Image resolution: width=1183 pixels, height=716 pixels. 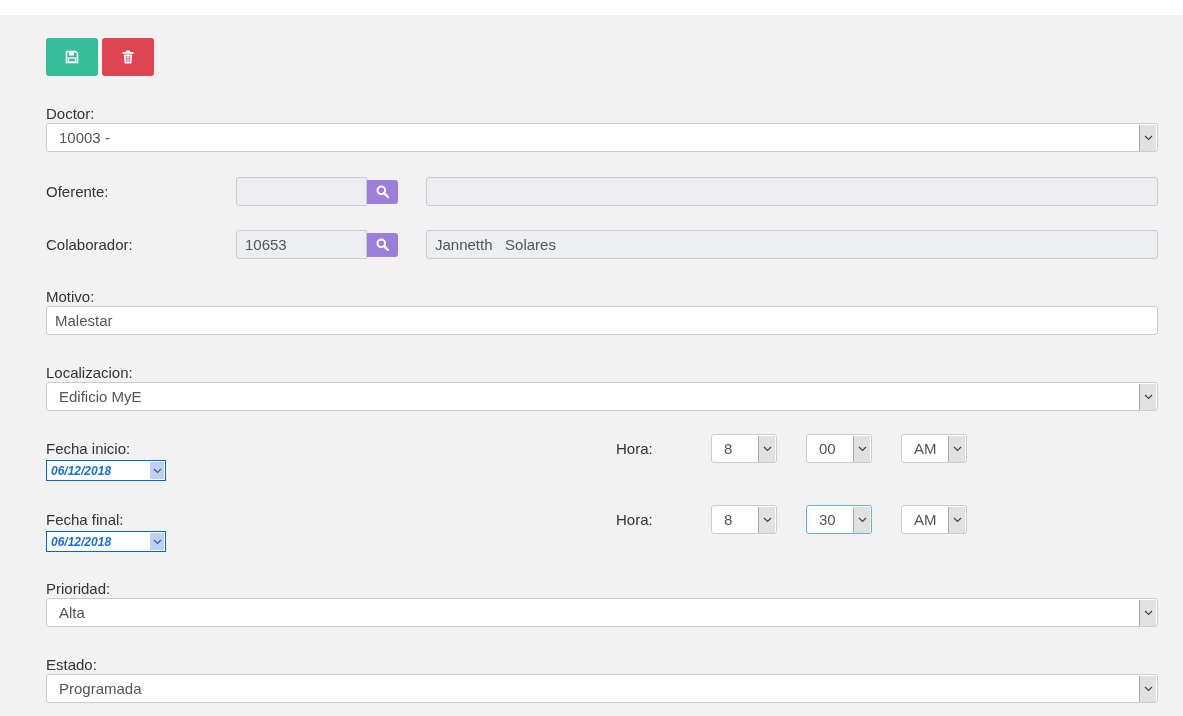 What do you see at coordinates (792, 244) in the screenshot?
I see `name-field: Jannetth Solares` at bounding box center [792, 244].